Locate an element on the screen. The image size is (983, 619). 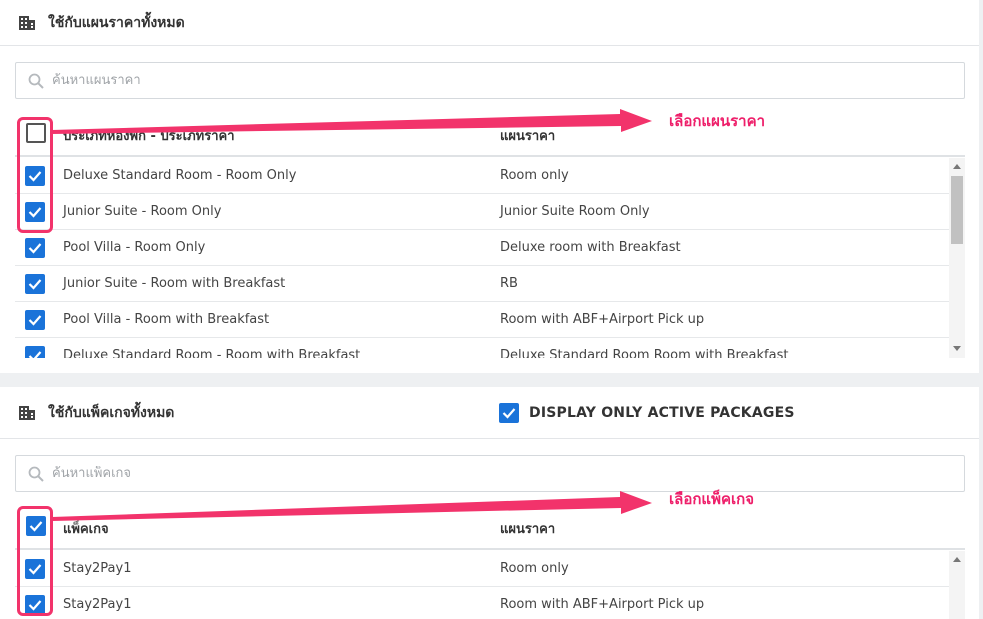
package-search-box is located at coordinates (490, 473).